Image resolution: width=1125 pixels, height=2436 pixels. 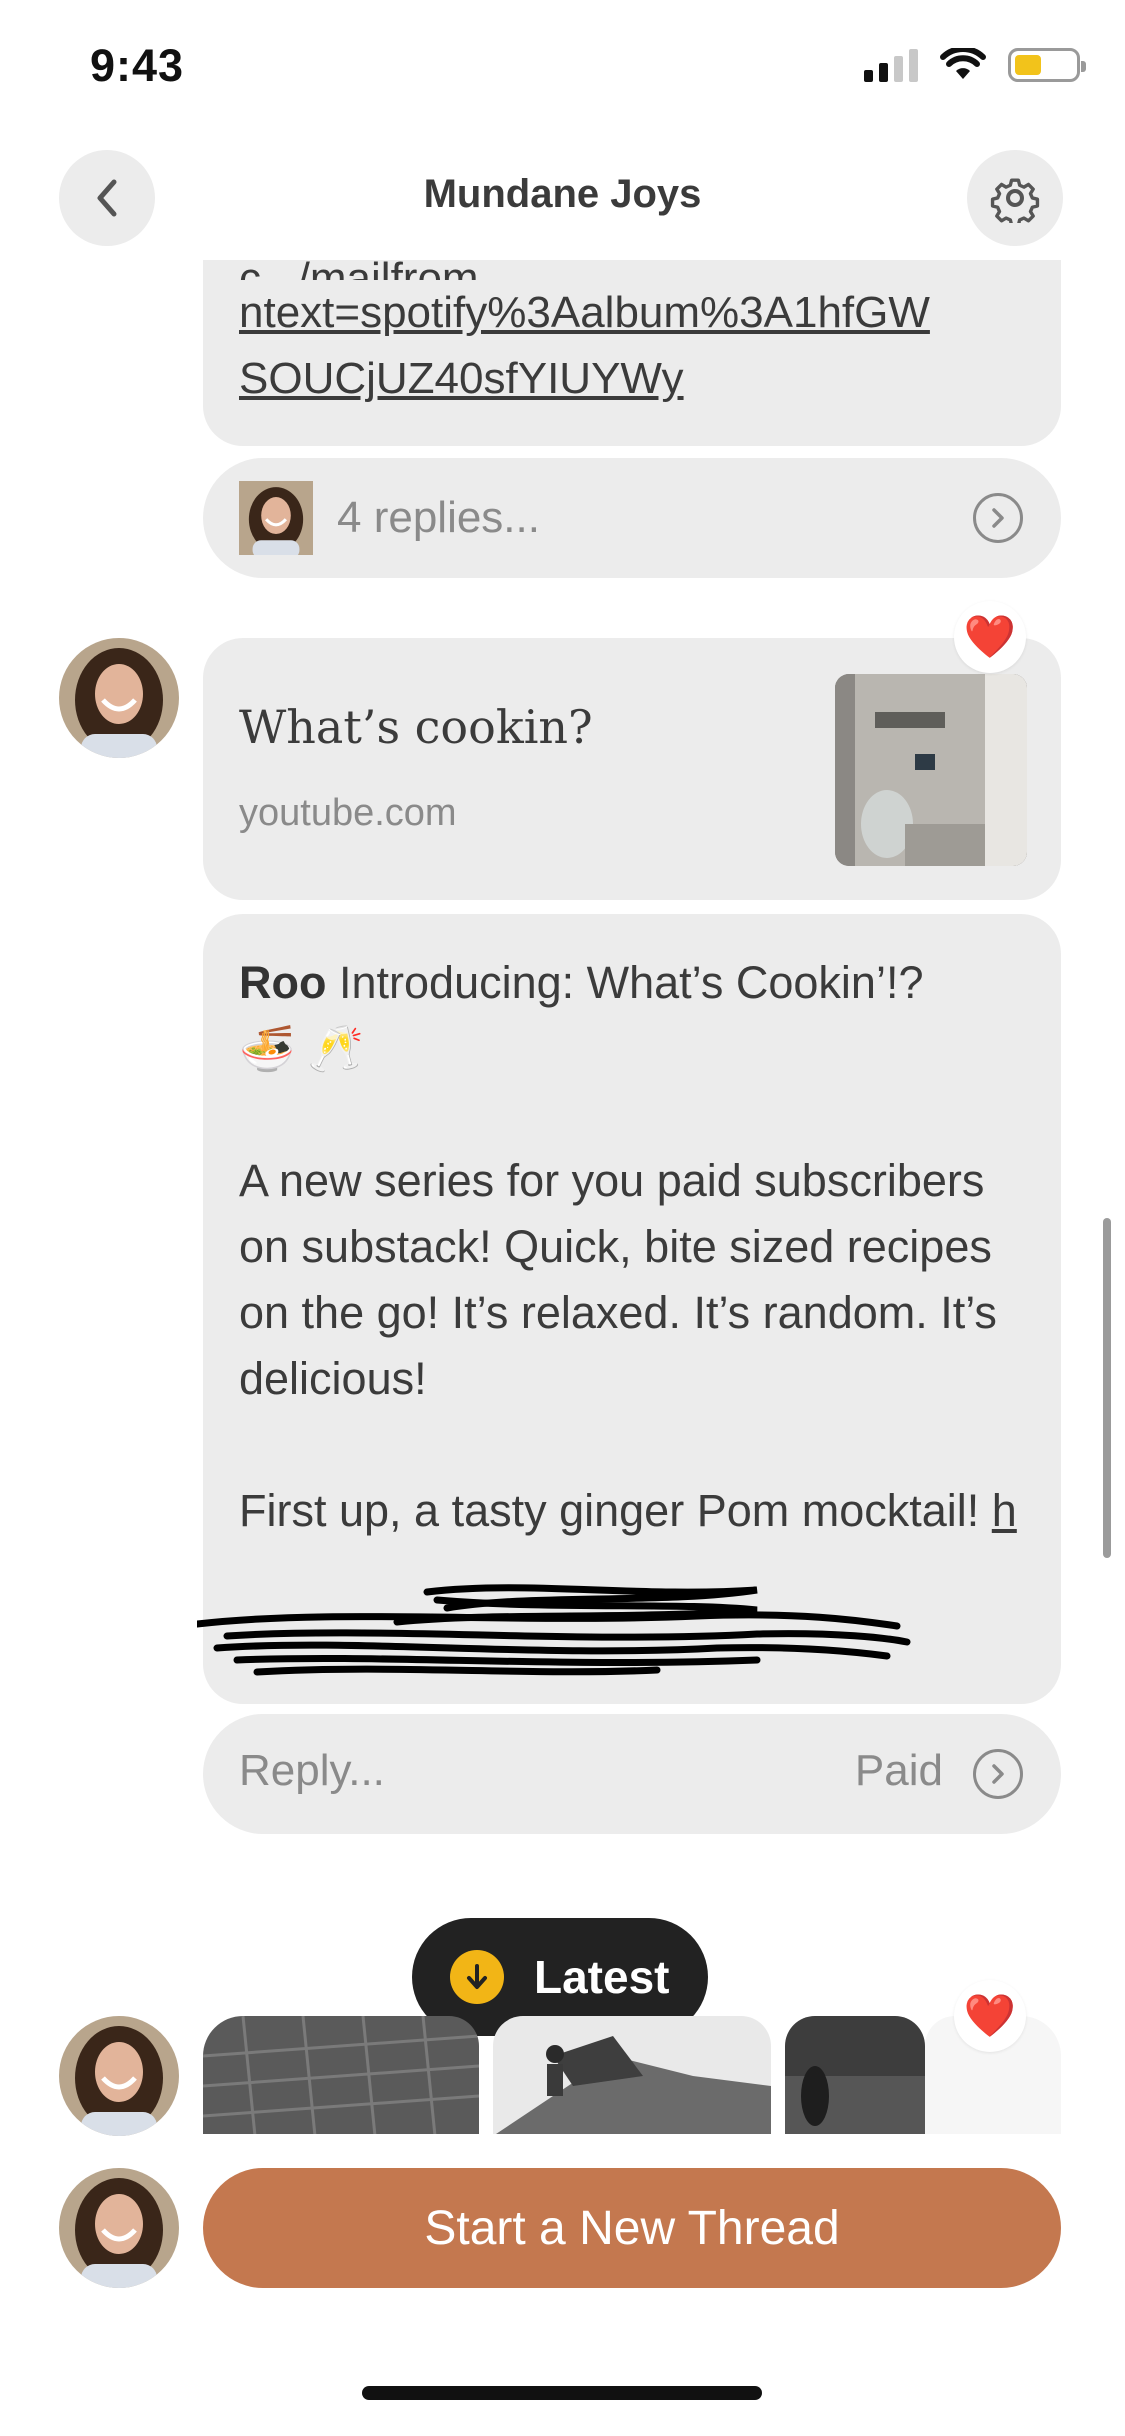 What do you see at coordinates (1004, 1510) in the screenshot?
I see `post-link: h` at bounding box center [1004, 1510].